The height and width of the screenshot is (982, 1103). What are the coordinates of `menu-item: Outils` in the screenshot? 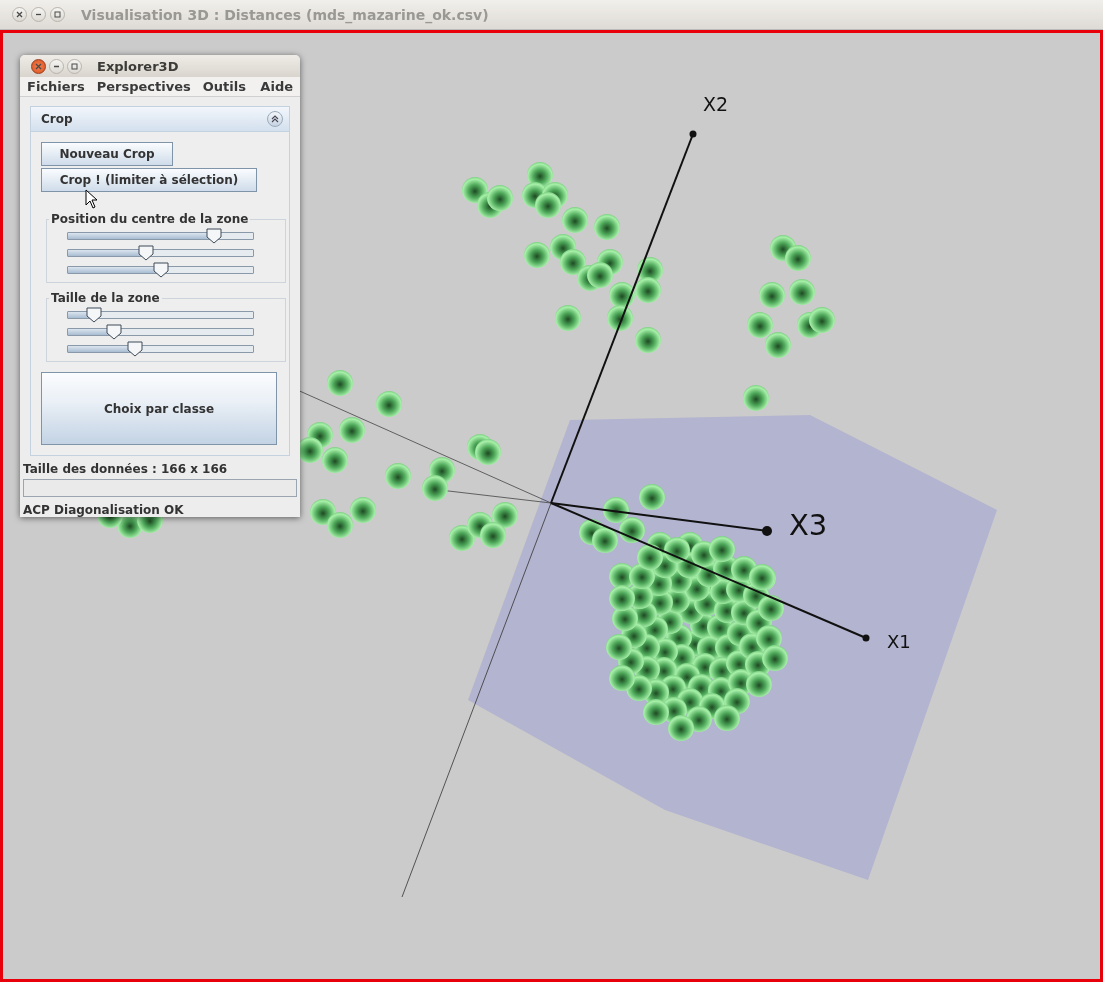 It's located at (224, 87).